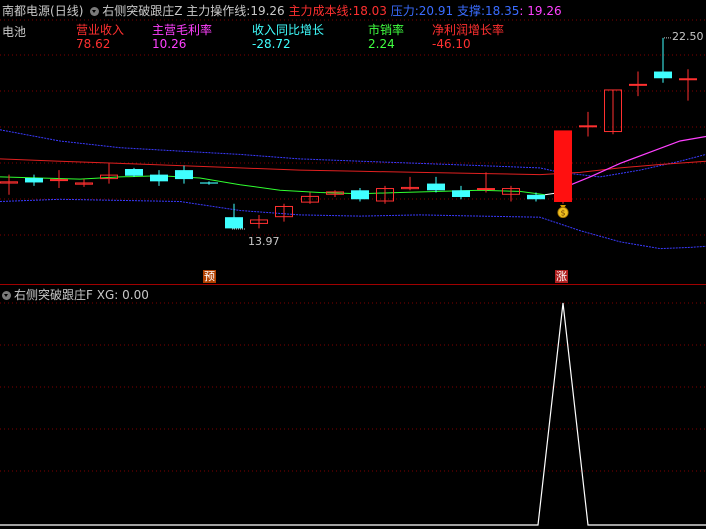 This screenshot has width=706, height=529. I want to click on pre-marker: 预, so click(209, 276).